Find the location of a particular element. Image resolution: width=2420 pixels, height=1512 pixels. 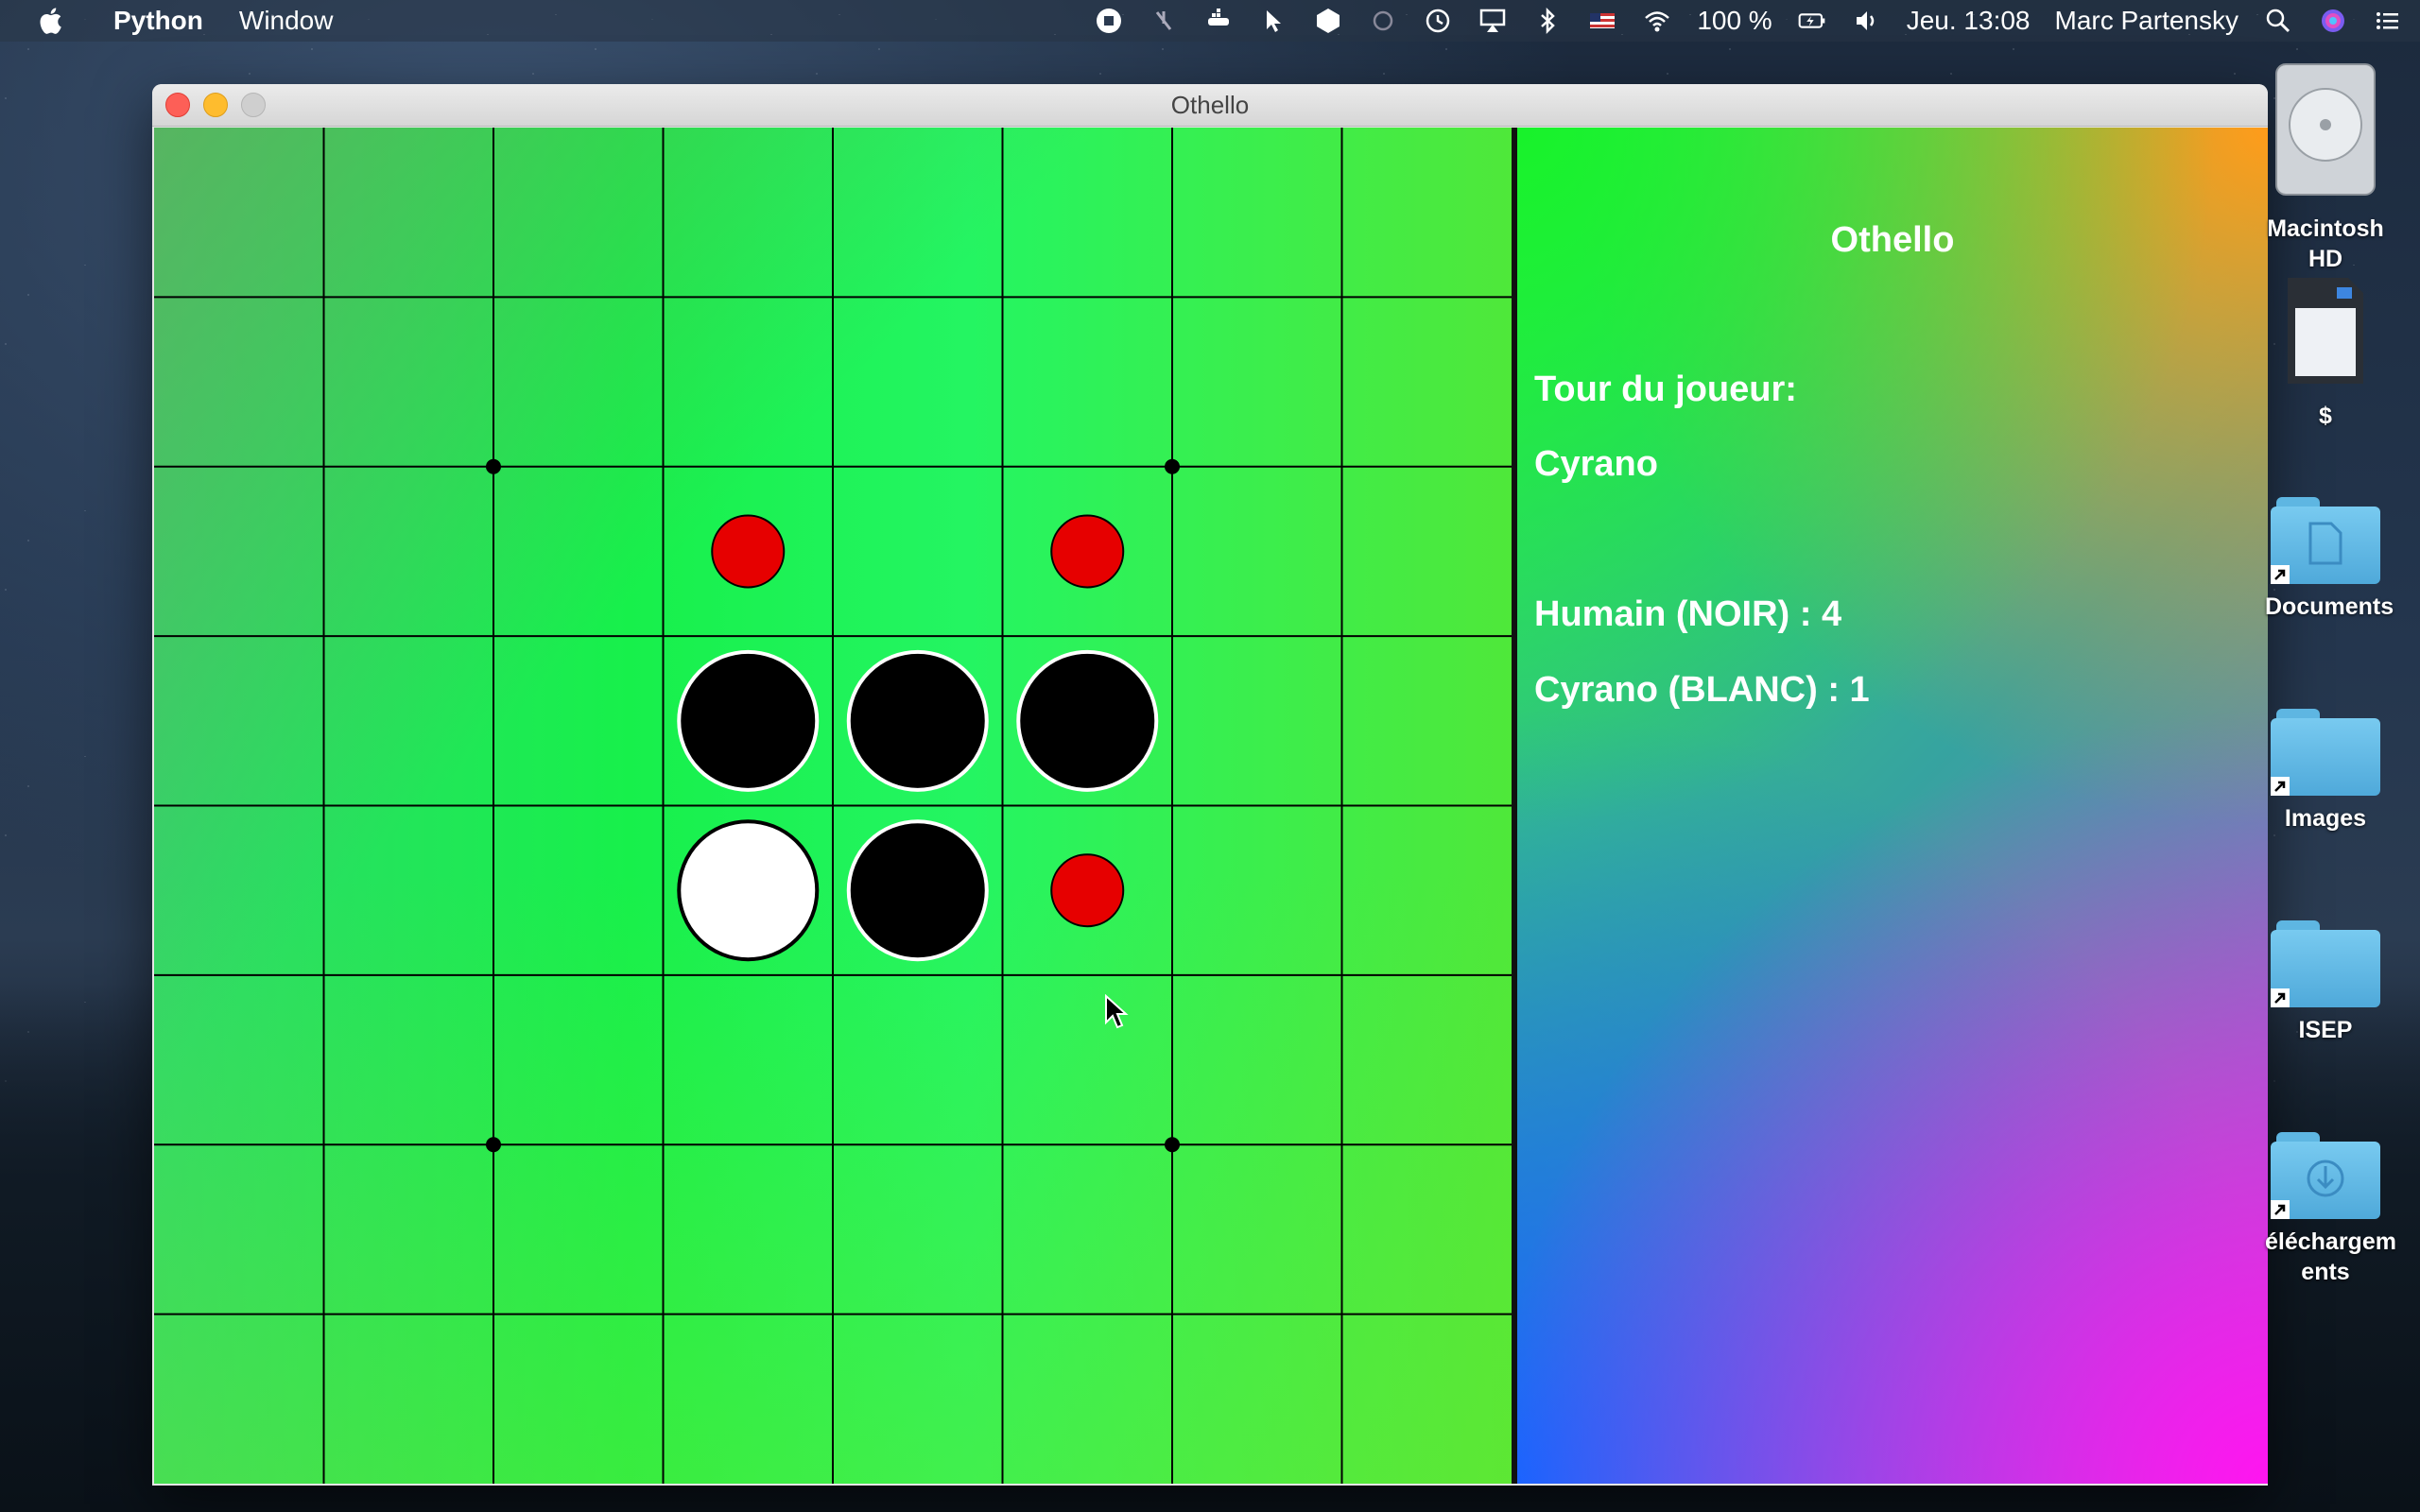

battery-icon is located at coordinates (1812, 21).